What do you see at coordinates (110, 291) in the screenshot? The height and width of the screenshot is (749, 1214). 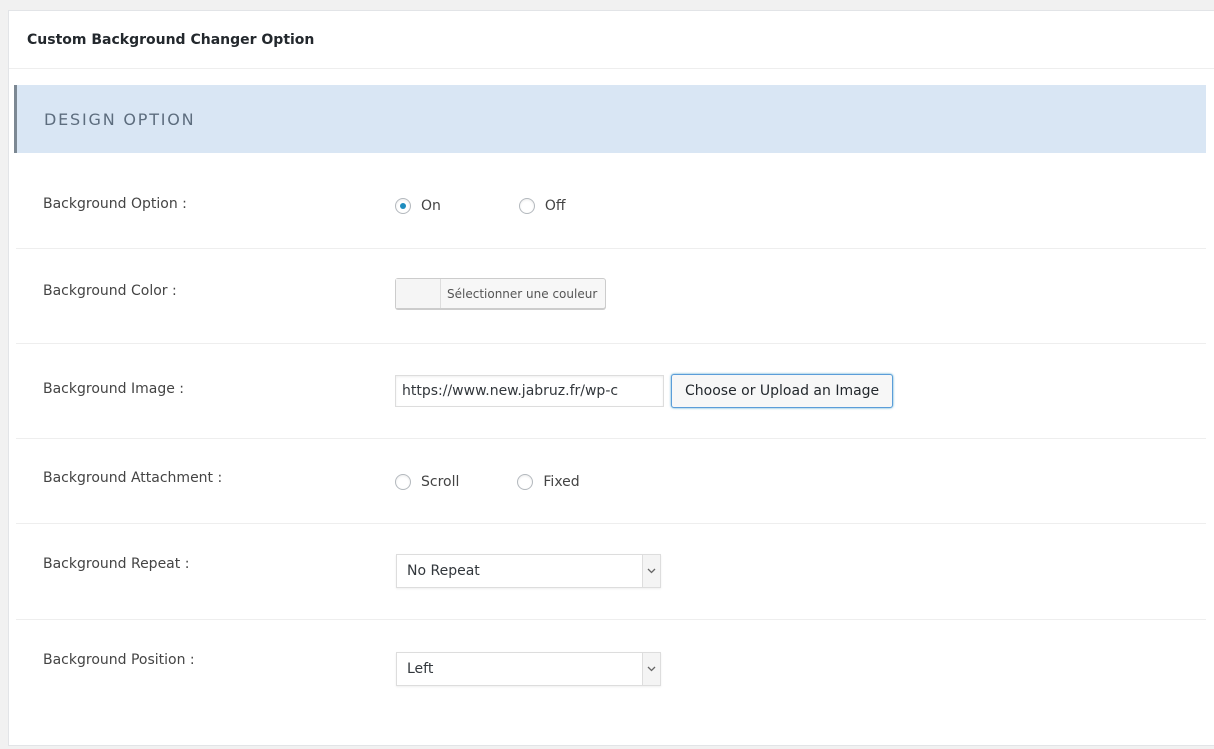 I see `background-color-label: Background Color :` at bounding box center [110, 291].